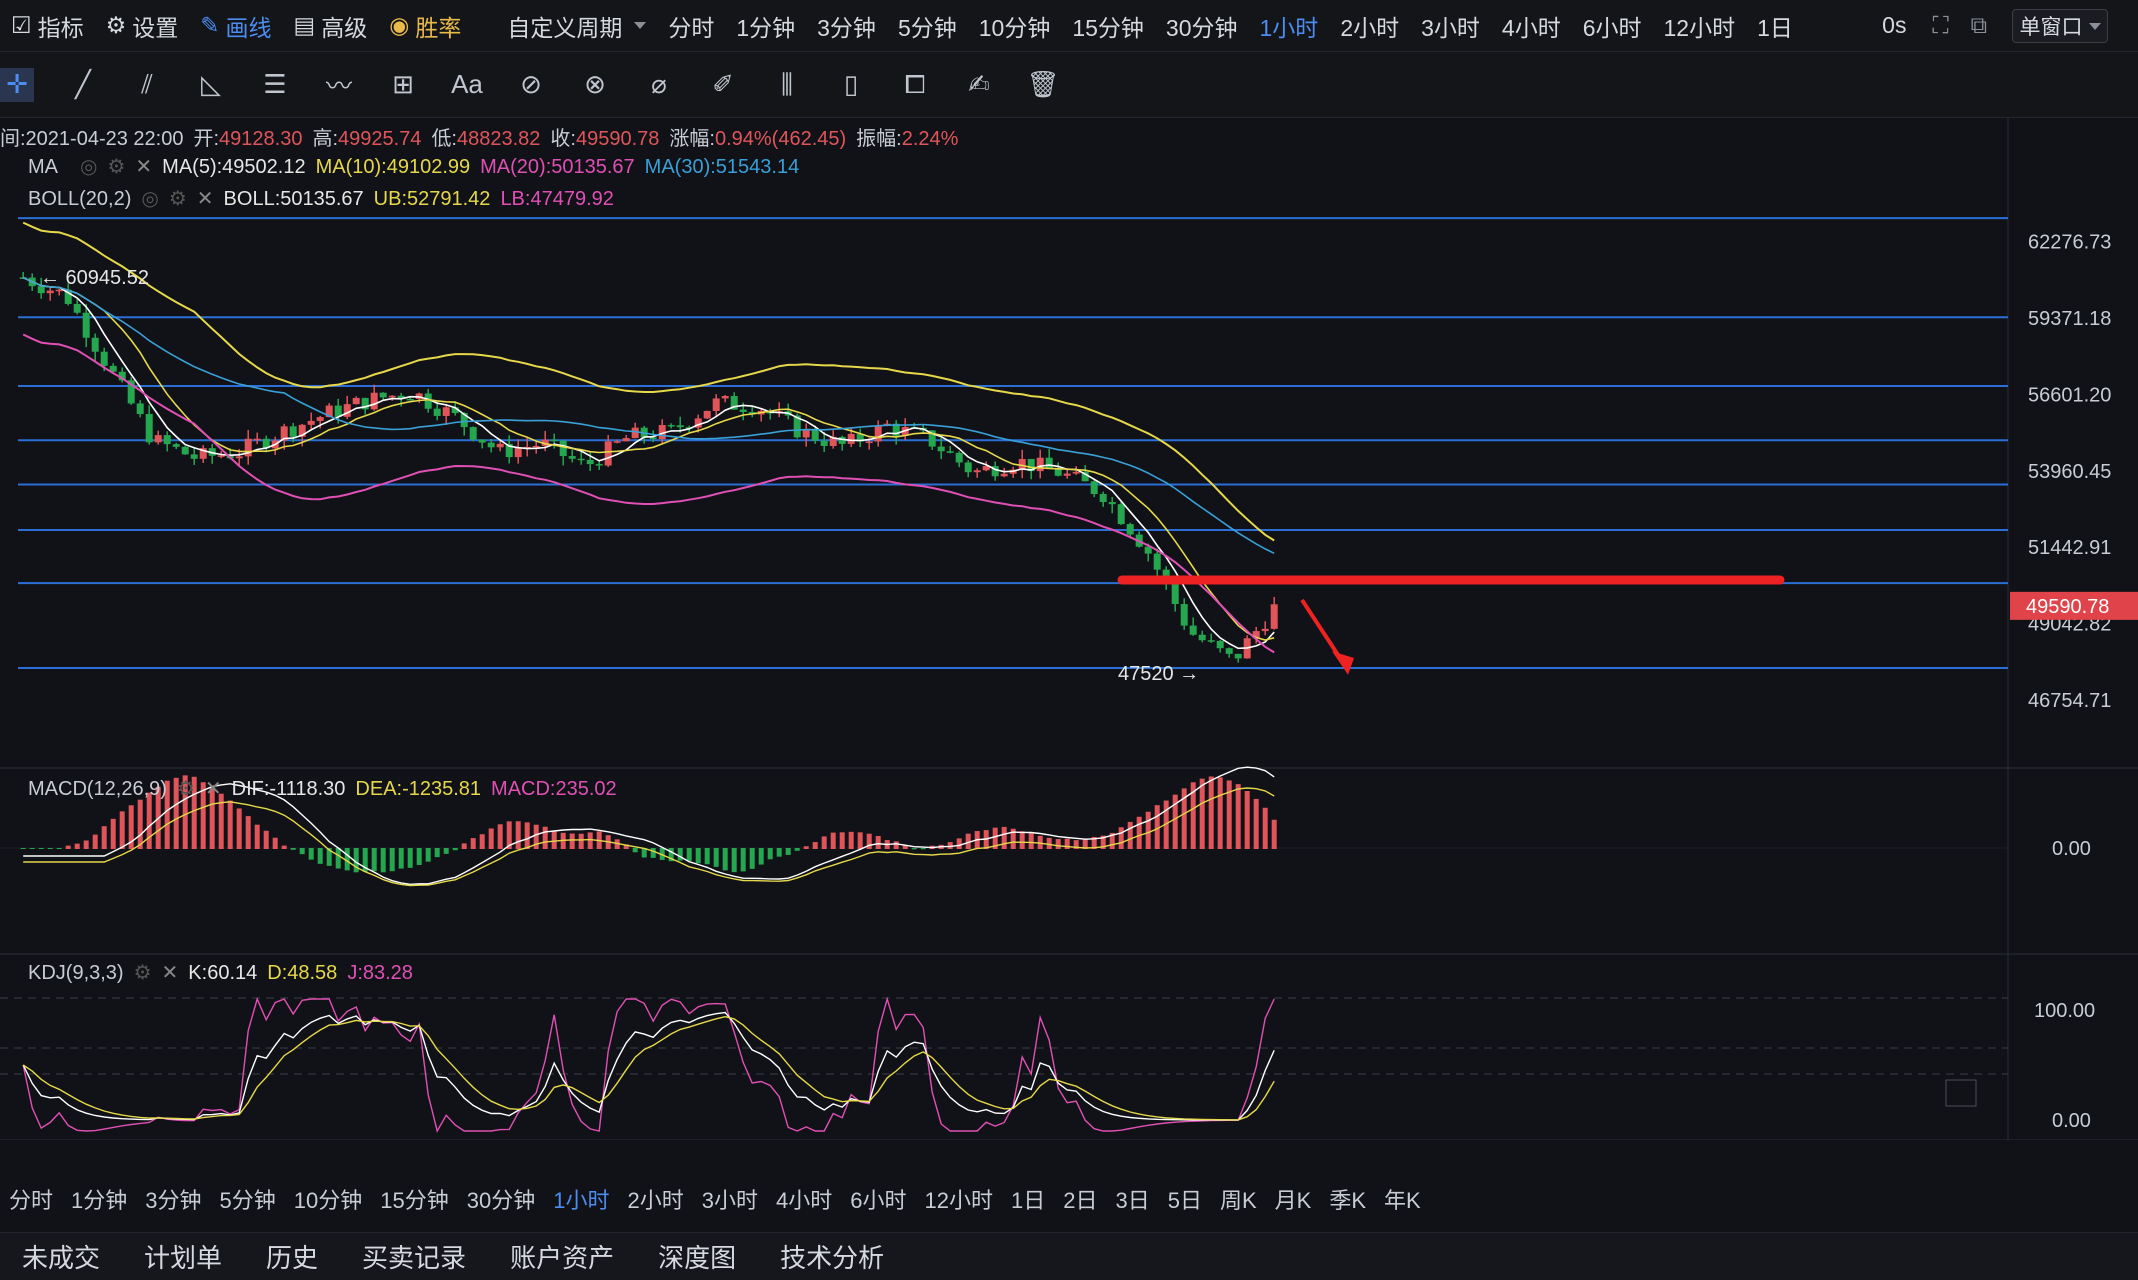 The image size is (2138, 1280). I want to click on kdj-tick-100: 100.00, so click(2064, 1011).